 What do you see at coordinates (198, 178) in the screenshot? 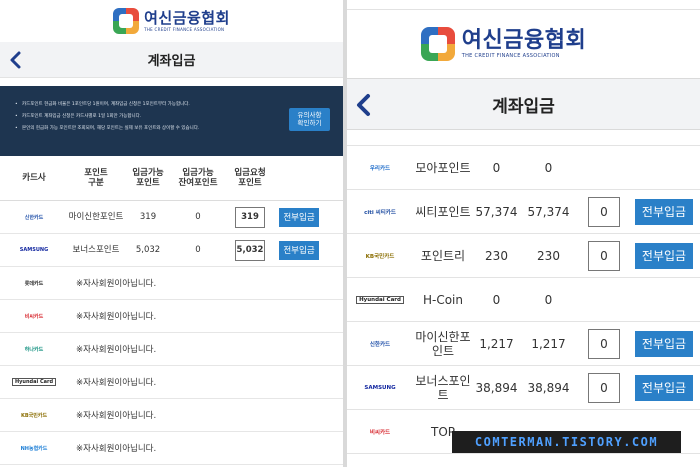
I see `col-remaining: 입금가능 잔여포인트` at bounding box center [198, 178].